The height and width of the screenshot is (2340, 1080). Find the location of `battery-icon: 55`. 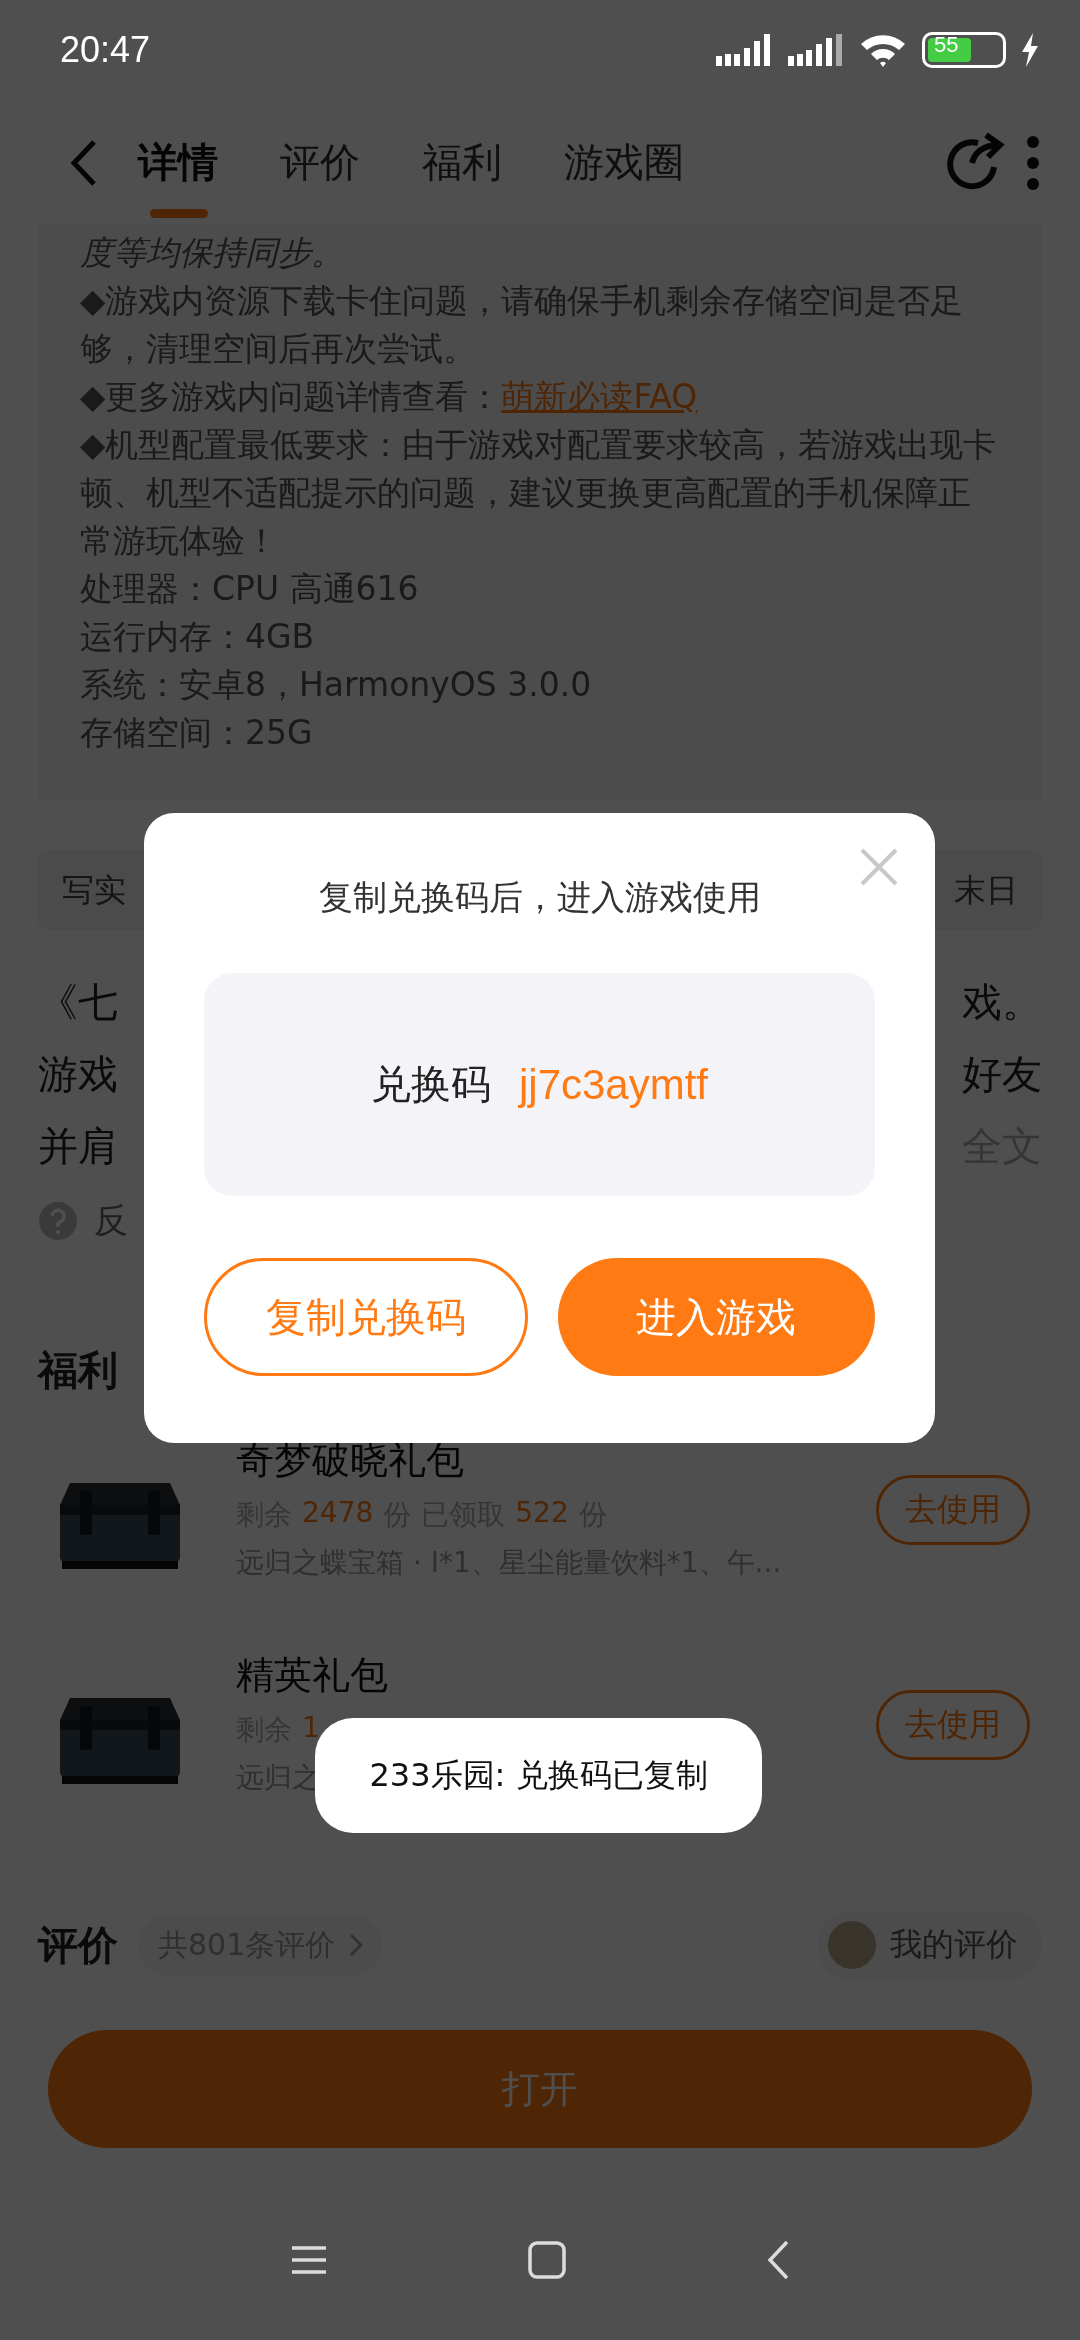

battery-icon: 55 is located at coordinates (964, 50).